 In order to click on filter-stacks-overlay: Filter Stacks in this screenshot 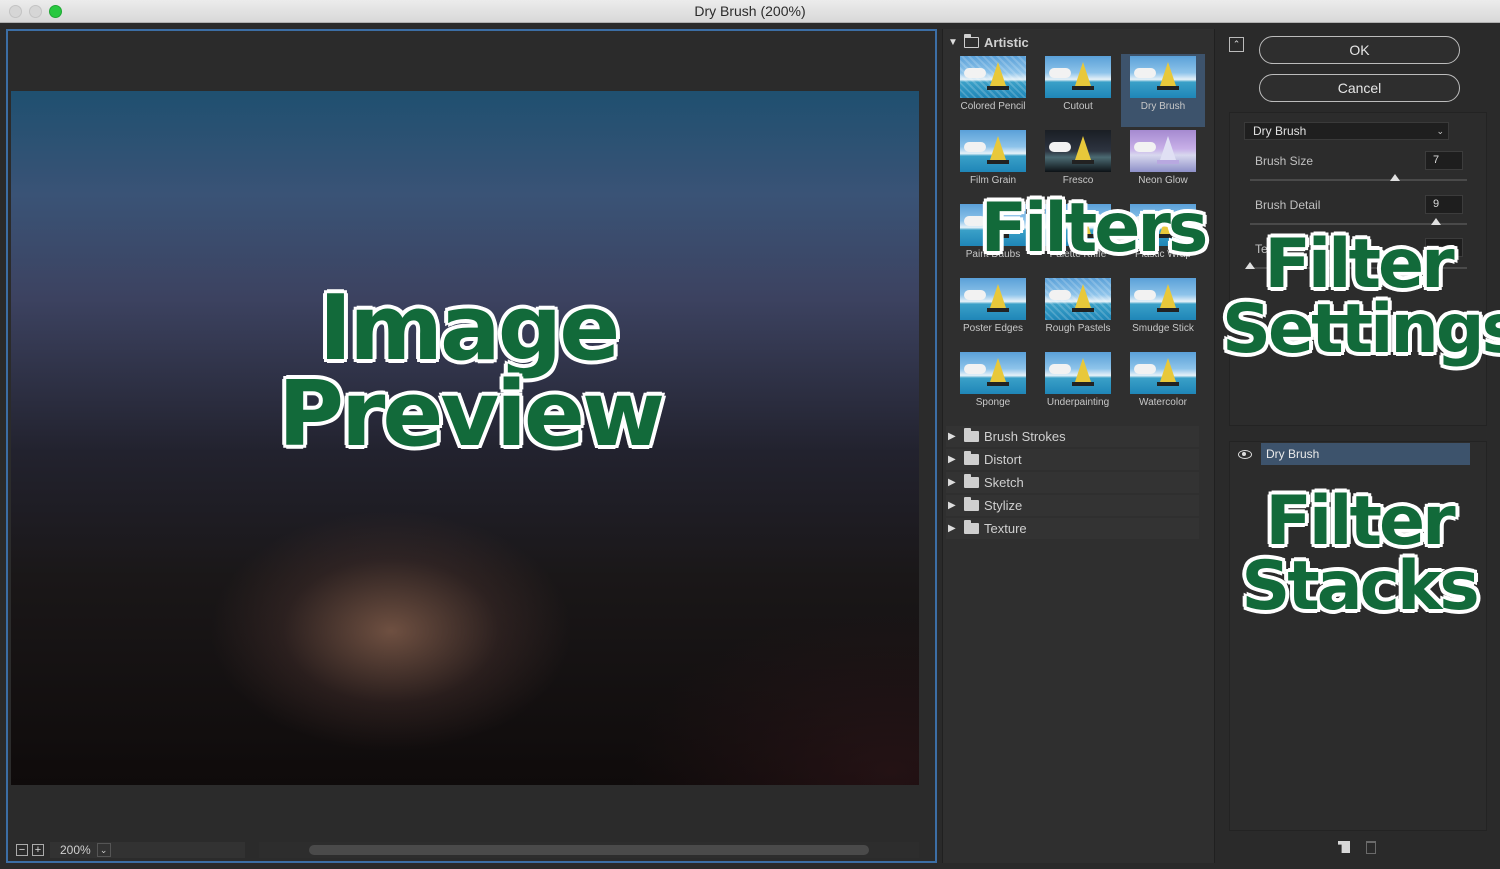, I will do `click(1359, 551)`.